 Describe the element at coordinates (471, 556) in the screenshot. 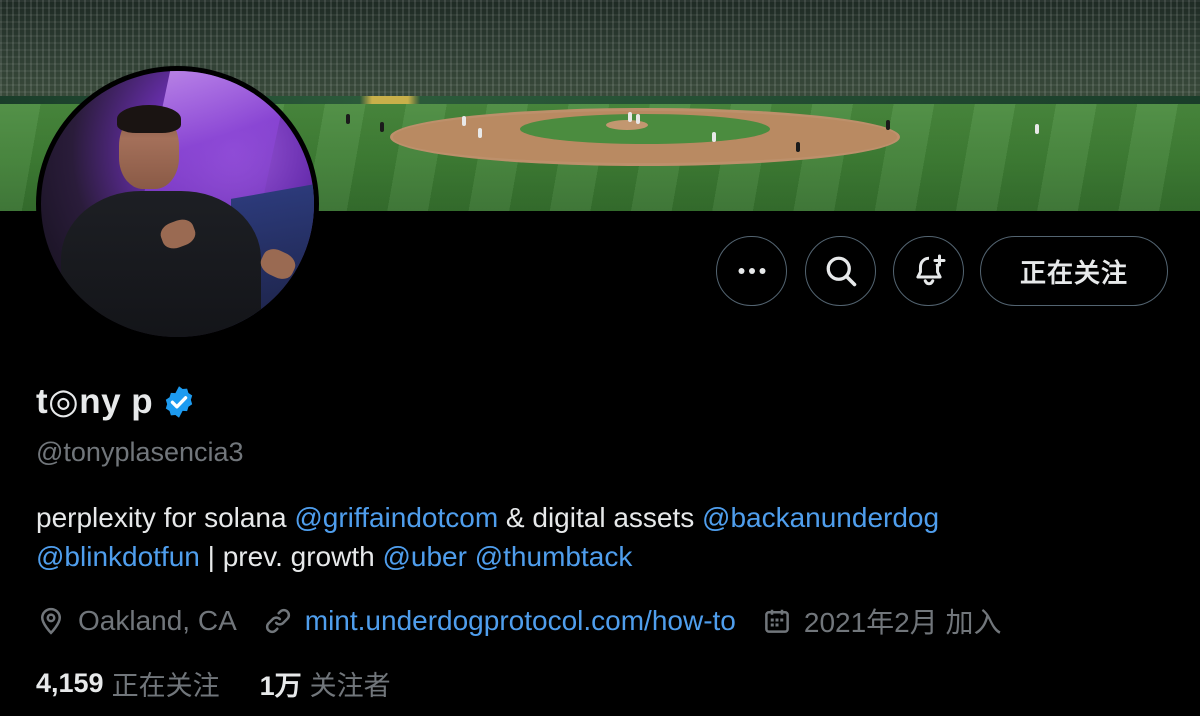

I see `bio-text` at that location.